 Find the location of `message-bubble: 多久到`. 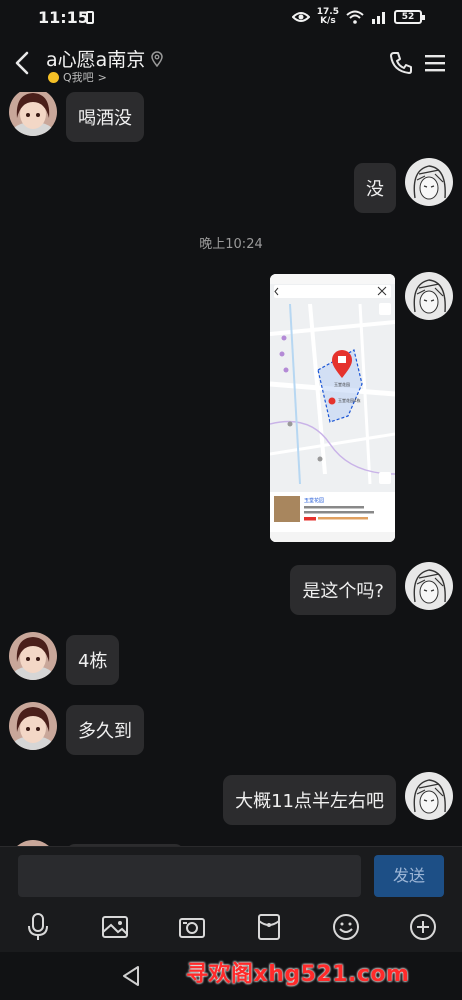

message-bubble: 多久到 is located at coordinates (105, 730).